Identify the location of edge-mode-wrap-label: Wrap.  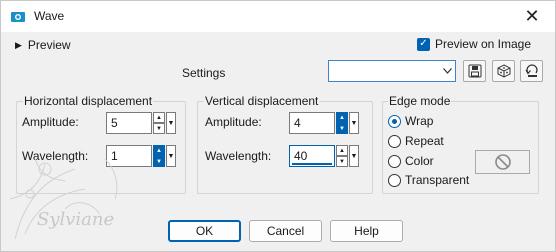
(419, 121).